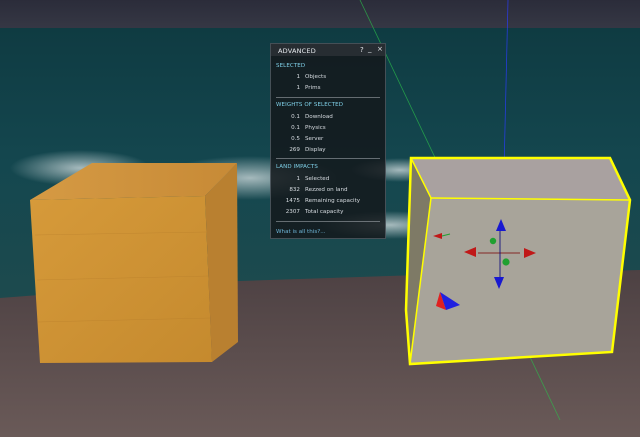 The height and width of the screenshot is (437, 640). I want to click on selected-cube-front-face, so click(520, 281).